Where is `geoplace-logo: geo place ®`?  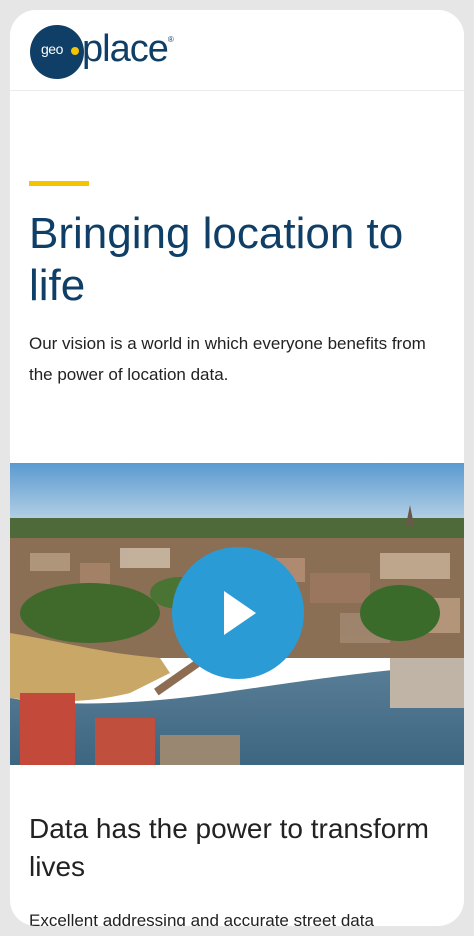 geoplace-logo: geo place ® is located at coordinates (102, 52).